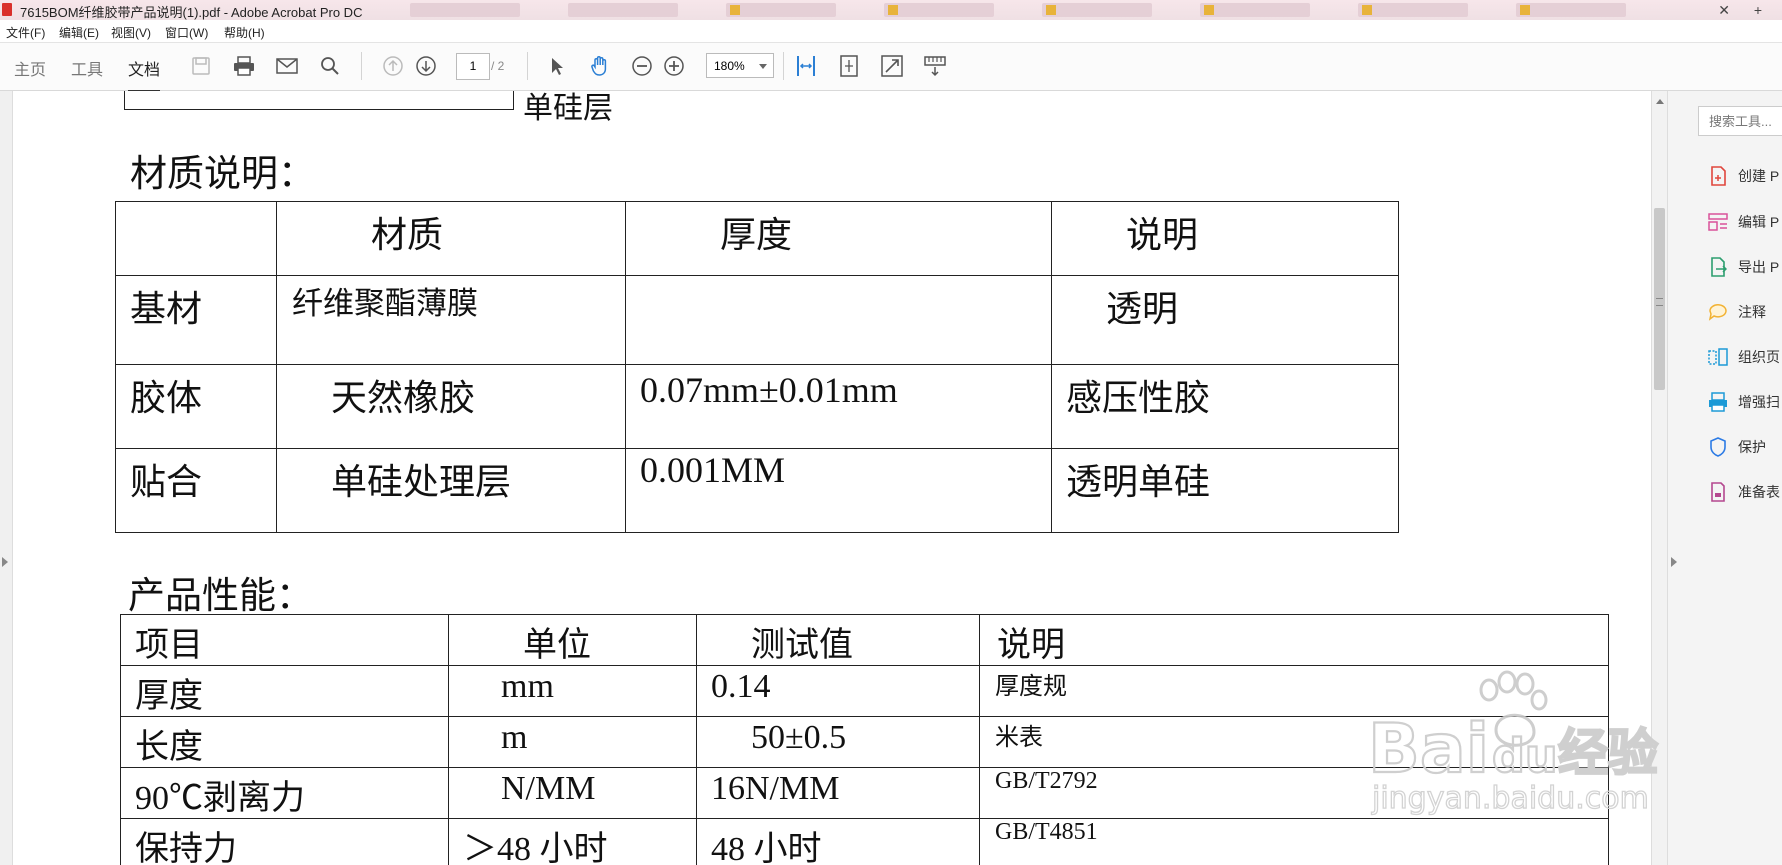  I want to click on table-cell: 透明单硅, so click(1225, 490).